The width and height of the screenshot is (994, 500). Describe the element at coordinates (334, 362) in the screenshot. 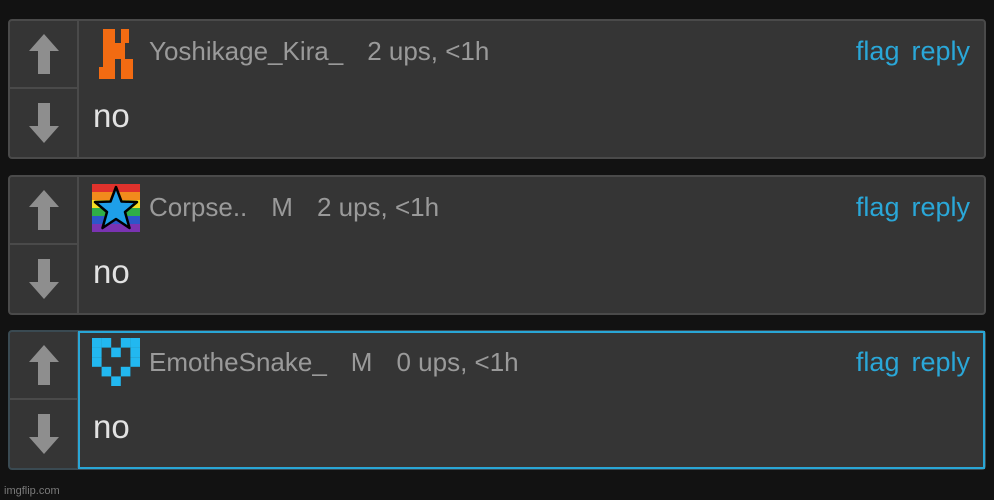

I see `comment-meta: EmotheSnake_ M 0 ups, <1h` at that location.